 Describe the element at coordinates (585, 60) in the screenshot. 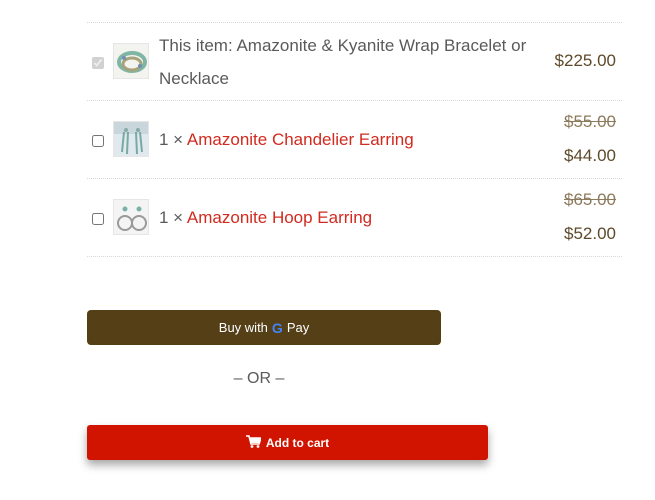

I see `product-price: $225.00` at that location.